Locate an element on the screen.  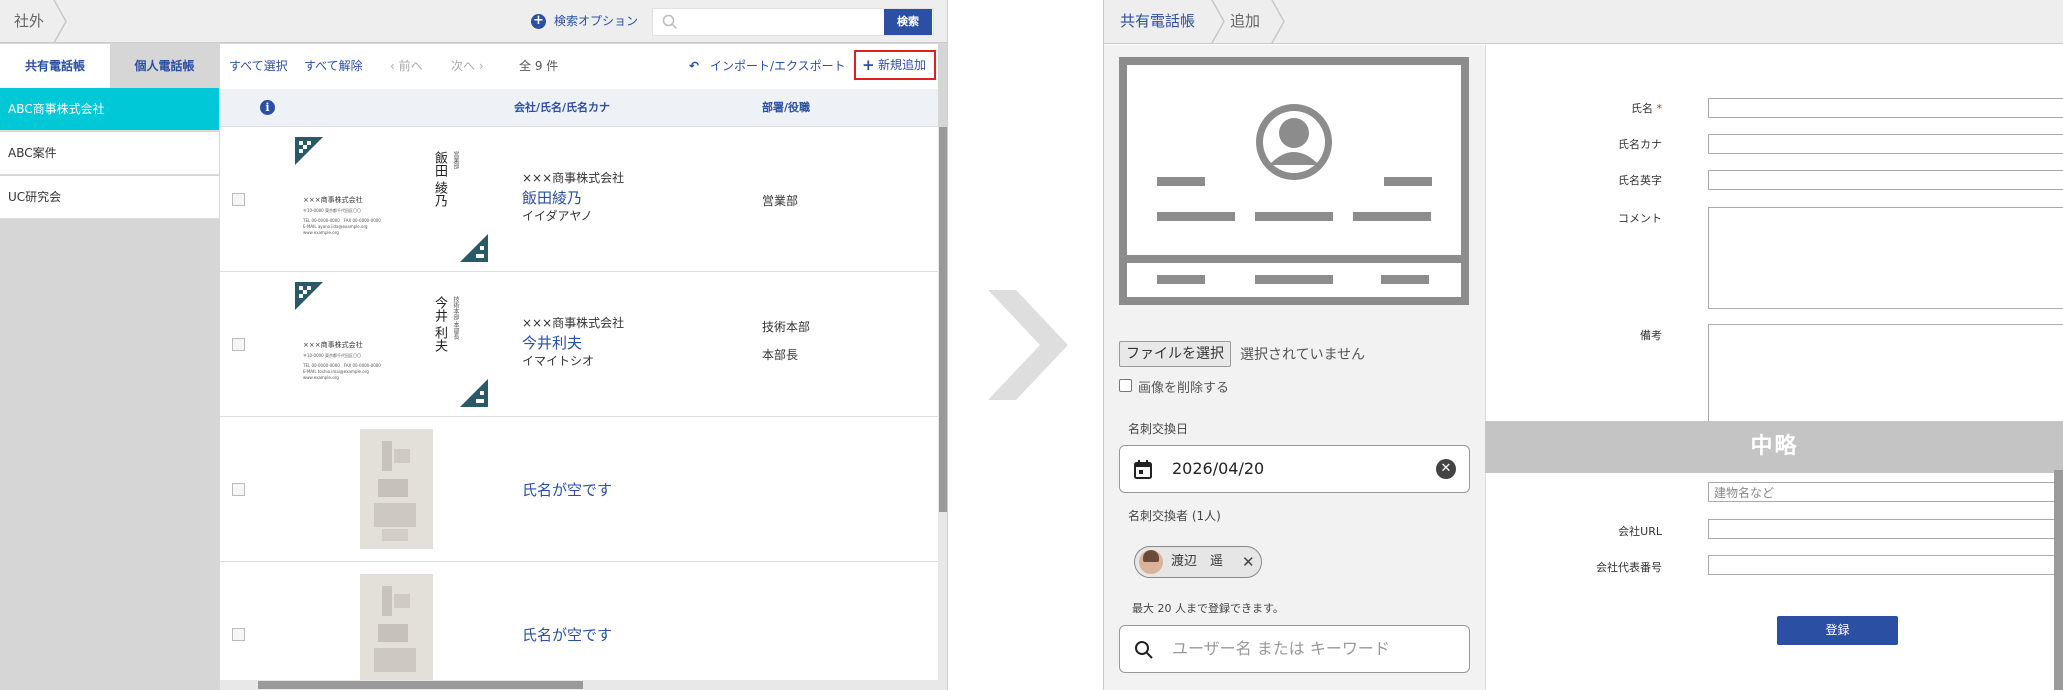
sidebar-item-abc-trading: ABC商事株式会社 is located at coordinates (109, 109).